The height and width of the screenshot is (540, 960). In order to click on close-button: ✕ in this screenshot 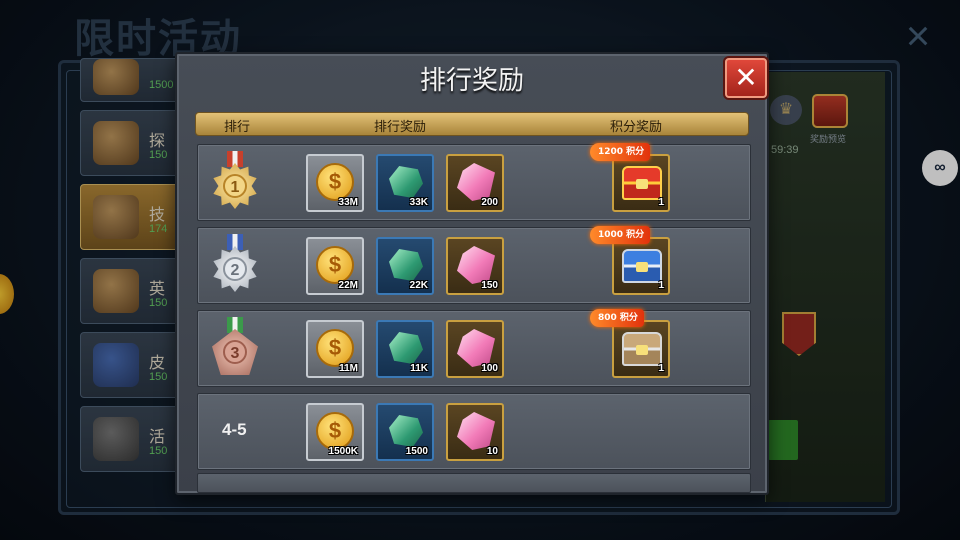, I will do `click(746, 78)`.